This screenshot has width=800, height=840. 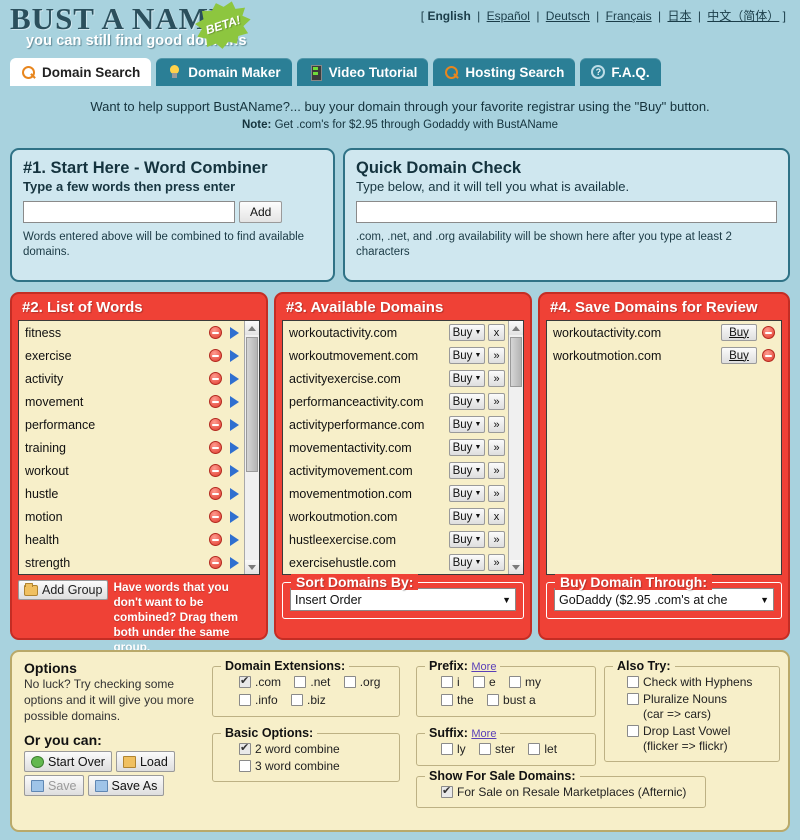 What do you see at coordinates (129, 212) in the screenshot?
I see `word-combiner-input` at bounding box center [129, 212].